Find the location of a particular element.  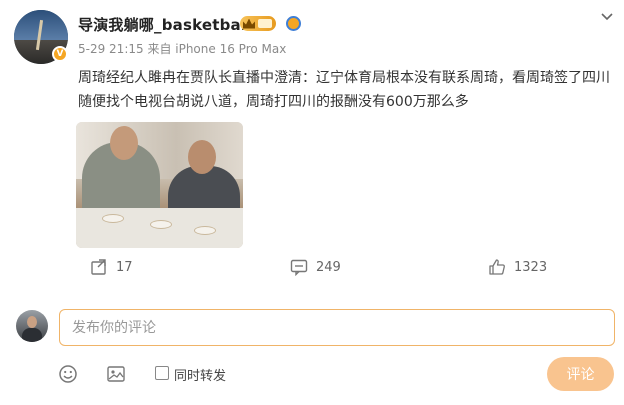

current-user-avatar is located at coordinates (32, 326).